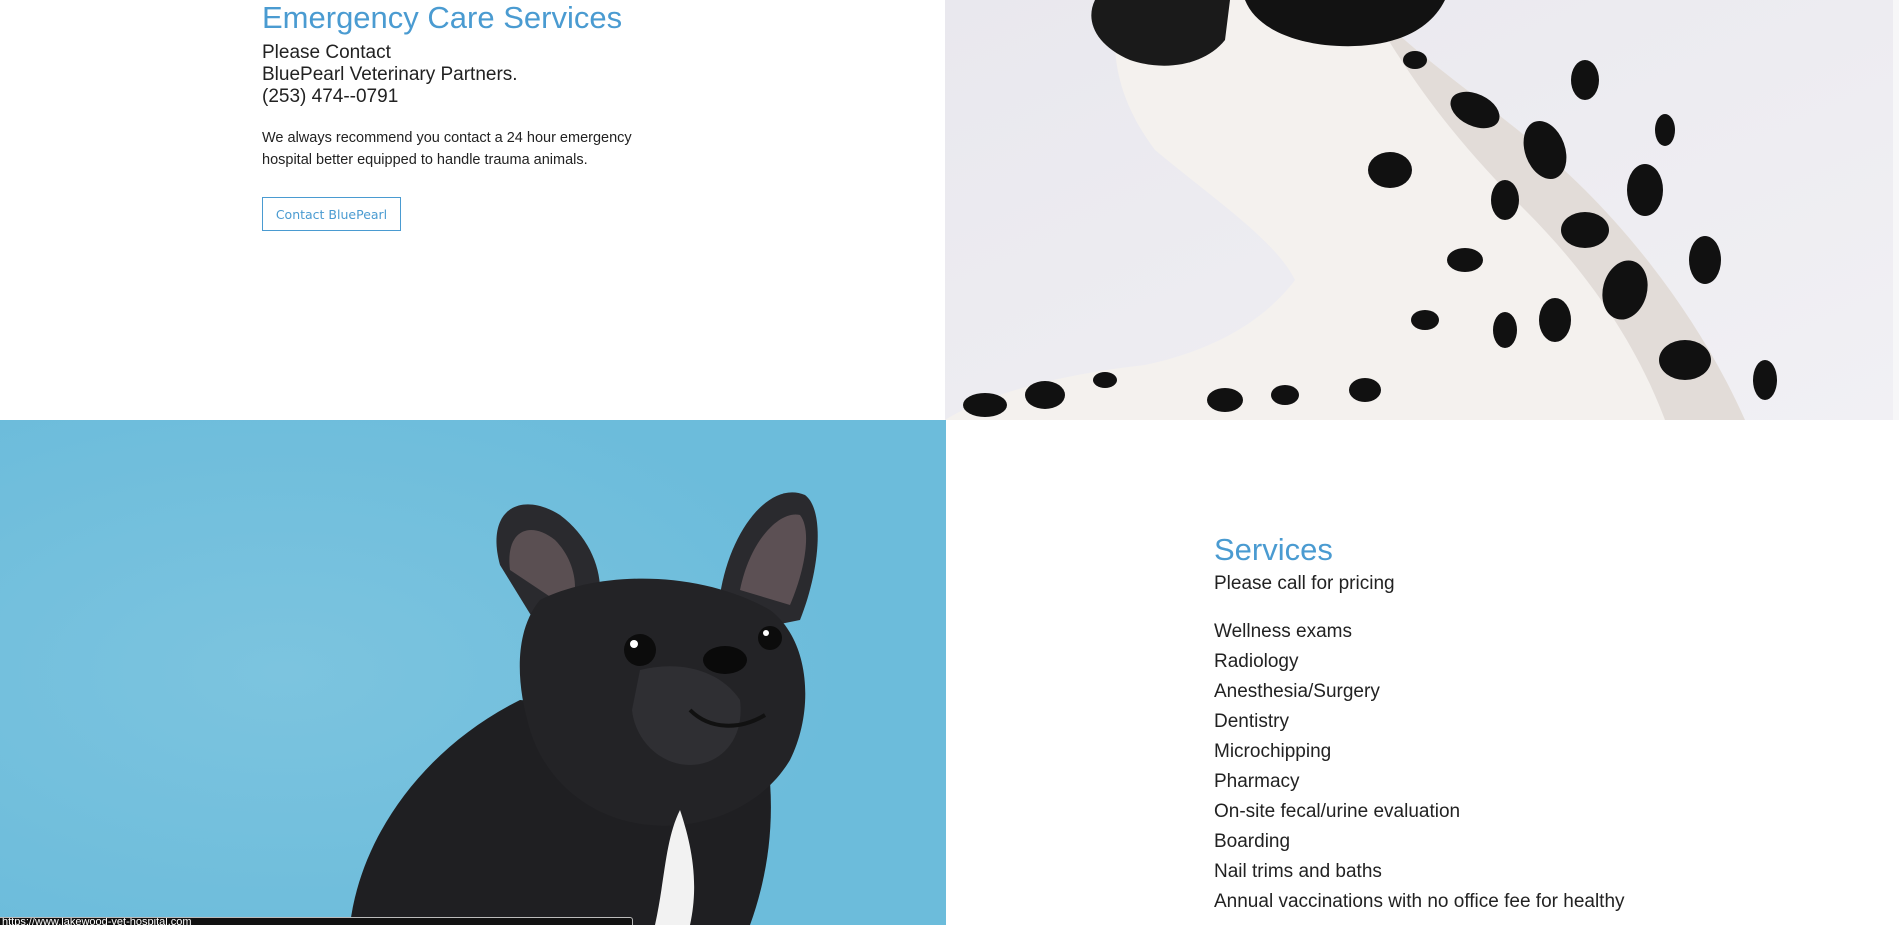 The width and height of the screenshot is (1899, 925). What do you see at coordinates (442, 17) in the screenshot?
I see `emergency-care-title: Emergency Care Services` at bounding box center [442, 17].